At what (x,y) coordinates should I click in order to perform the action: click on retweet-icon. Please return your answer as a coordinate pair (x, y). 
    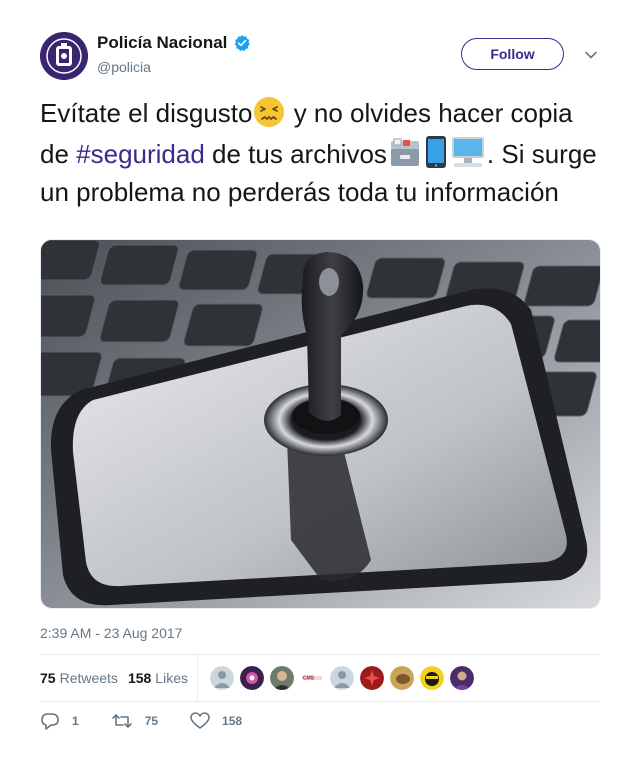
    Looking at the image, I should click on (121, 721).